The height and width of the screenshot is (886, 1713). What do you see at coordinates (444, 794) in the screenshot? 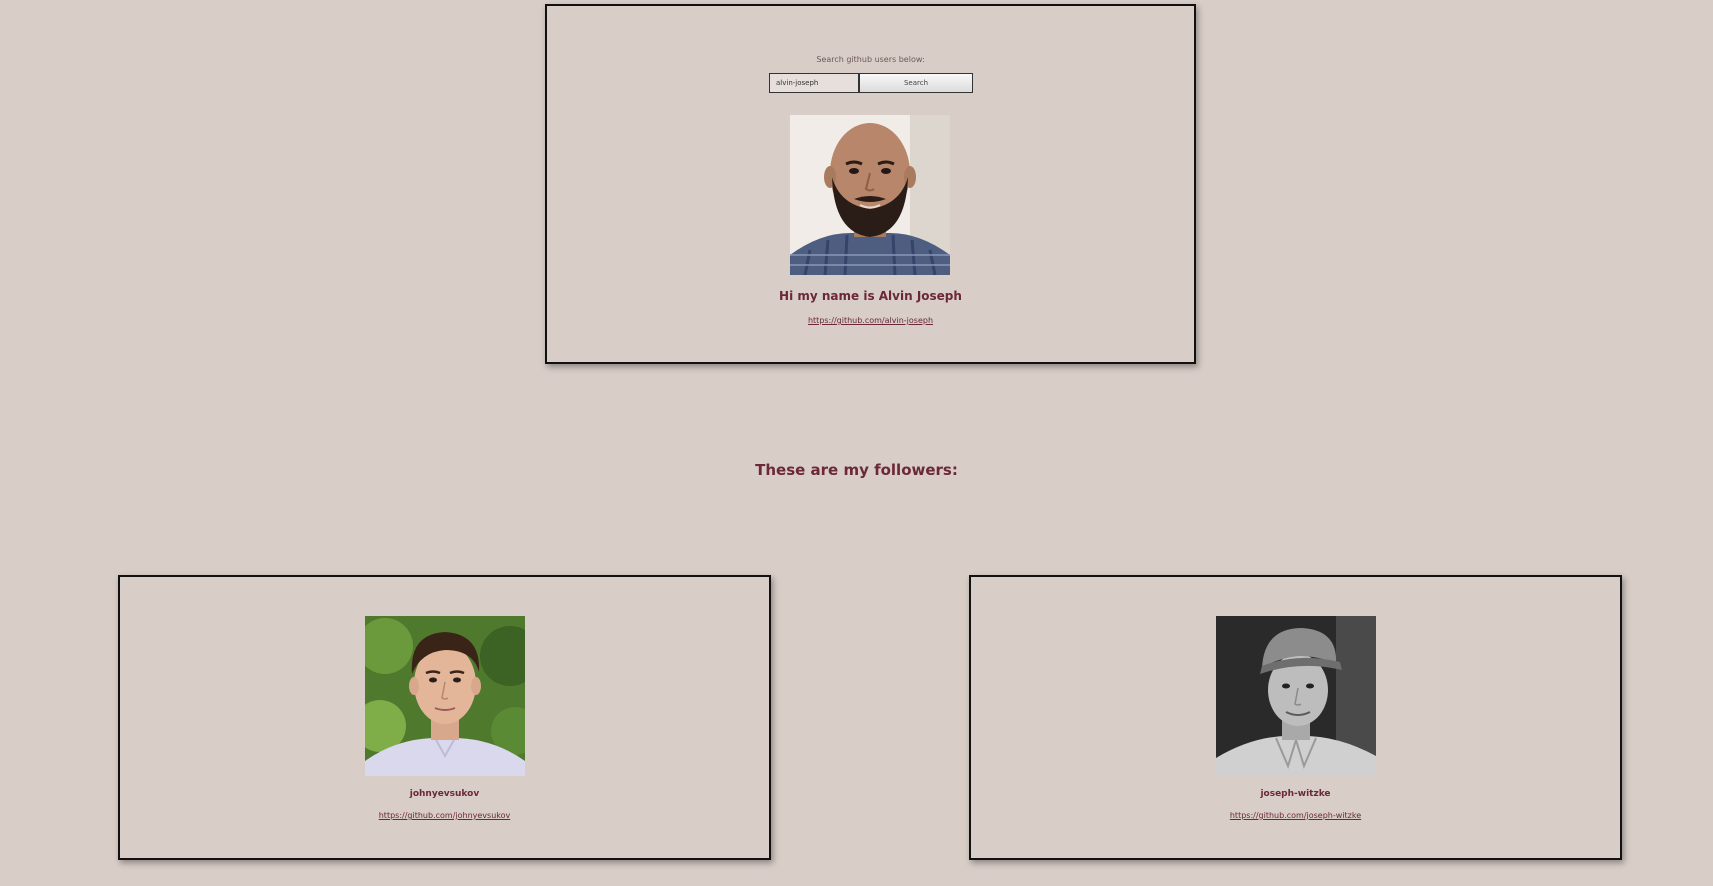
I see `follower-login: johnyevsukov` at bounding box center [444, 794].